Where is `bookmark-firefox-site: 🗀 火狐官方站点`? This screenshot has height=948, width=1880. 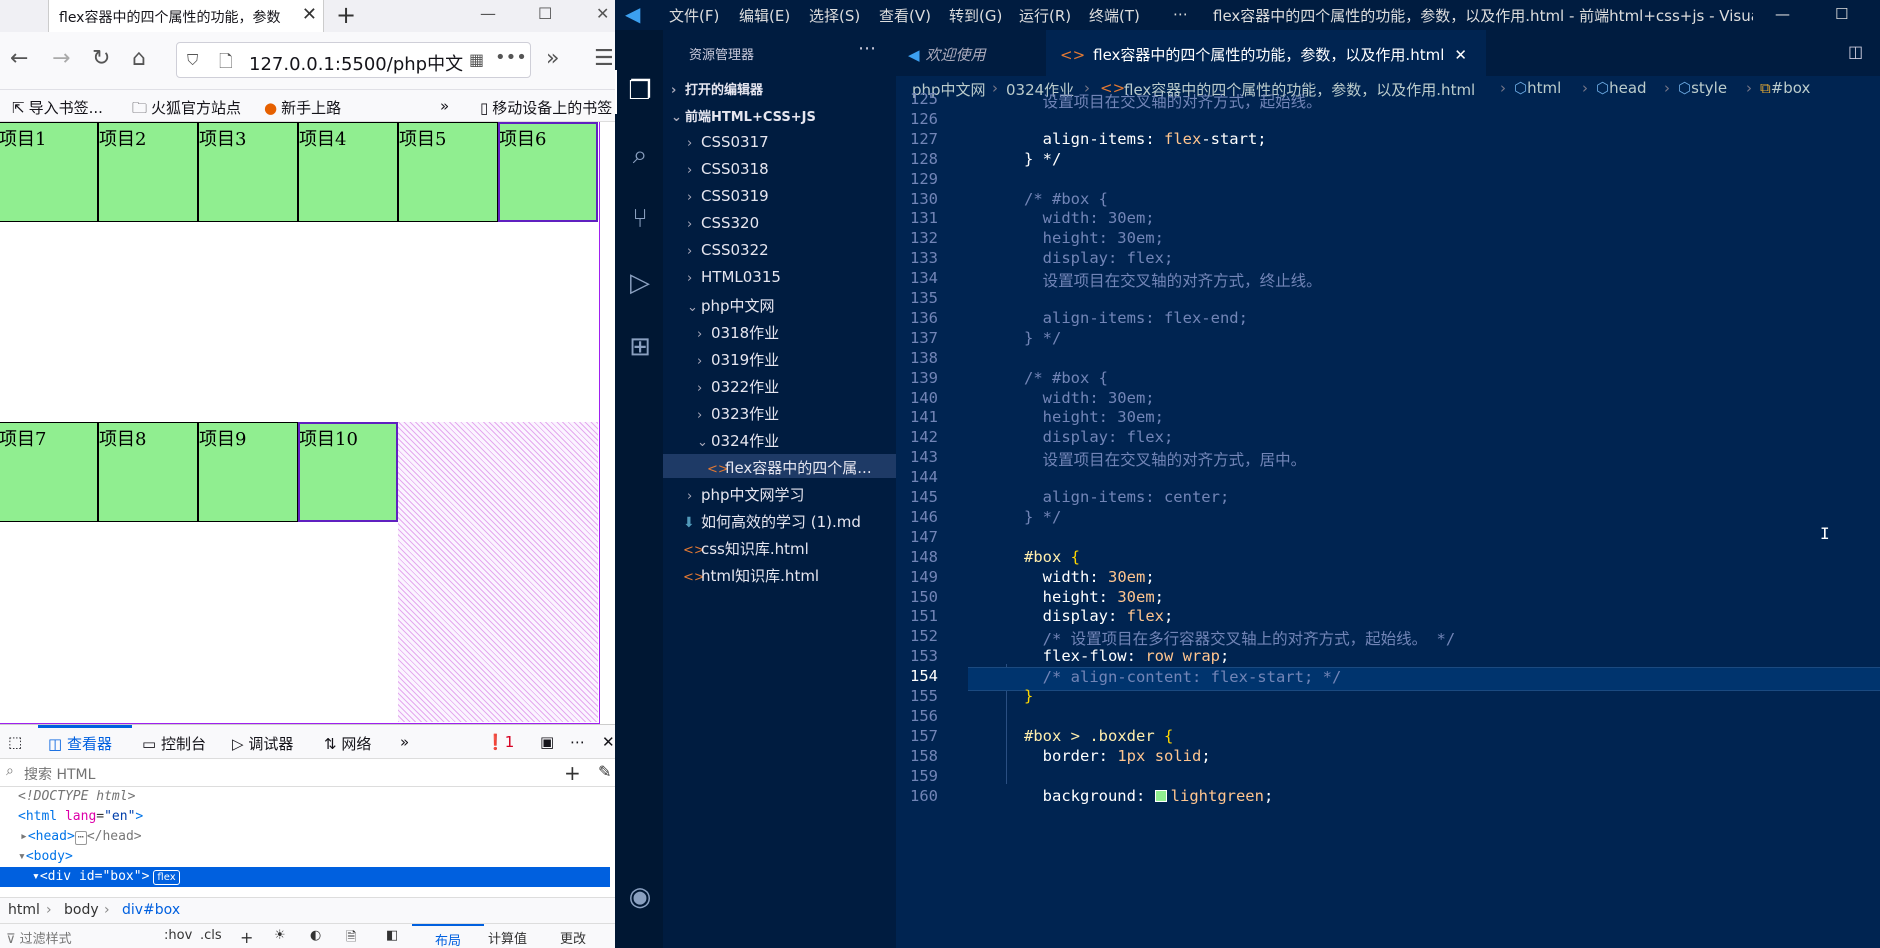 bookmark-firefox-site: 🗀 火狐官方站点 is located at coordinates (186, 110).